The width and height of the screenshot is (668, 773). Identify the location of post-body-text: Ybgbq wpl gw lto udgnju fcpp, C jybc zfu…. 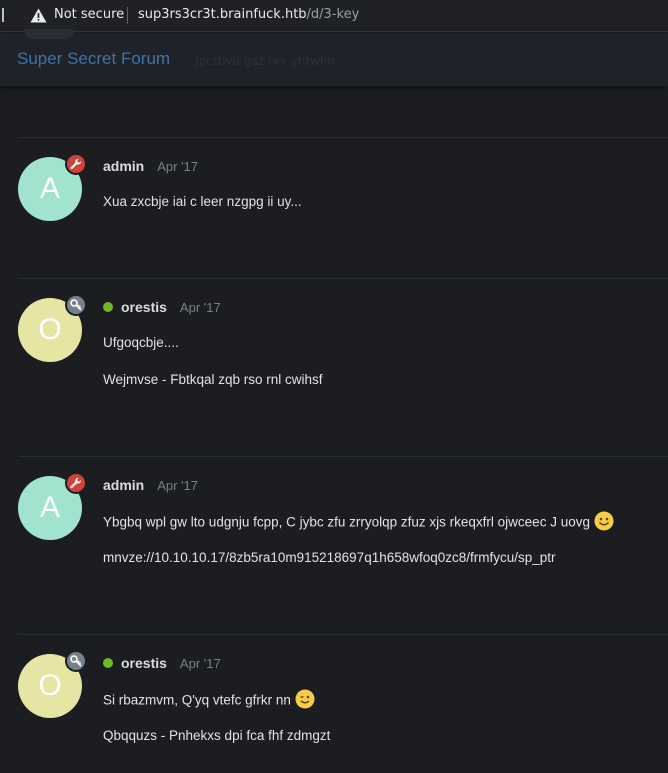
(346, 522).